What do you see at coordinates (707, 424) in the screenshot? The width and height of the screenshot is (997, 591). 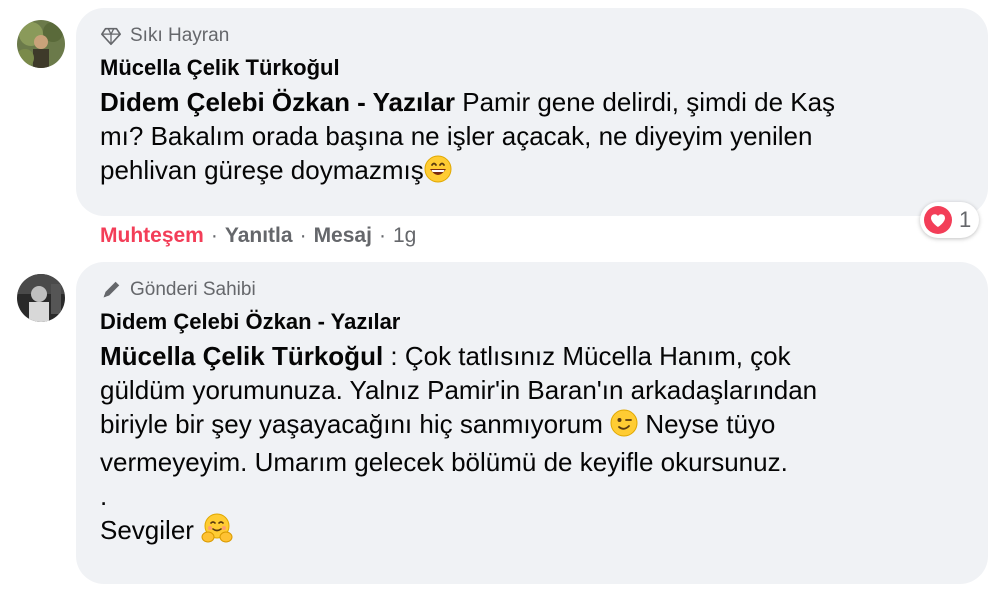 I see `text-line: Neyse tüyo` at bounding box center [707, 424].